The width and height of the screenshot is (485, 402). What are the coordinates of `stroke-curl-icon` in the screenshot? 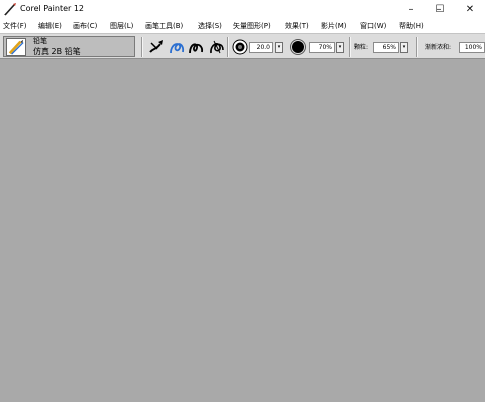 It's located at (197, 47).